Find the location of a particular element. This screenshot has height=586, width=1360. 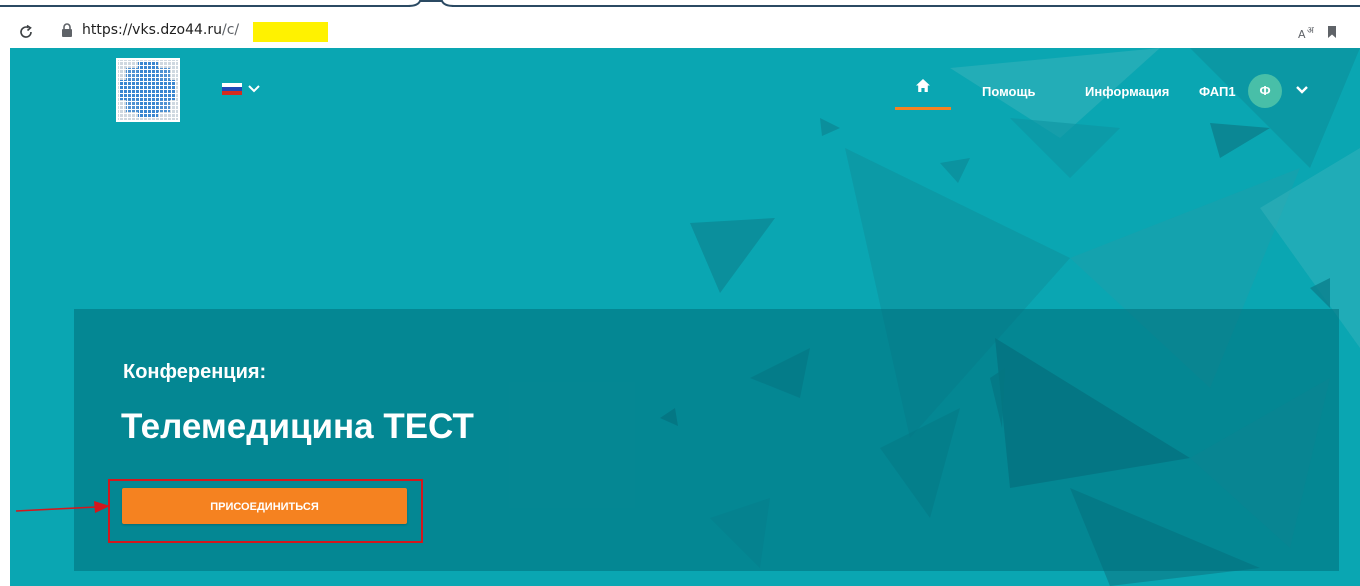

home-icon is located at coordinates (923, 85).